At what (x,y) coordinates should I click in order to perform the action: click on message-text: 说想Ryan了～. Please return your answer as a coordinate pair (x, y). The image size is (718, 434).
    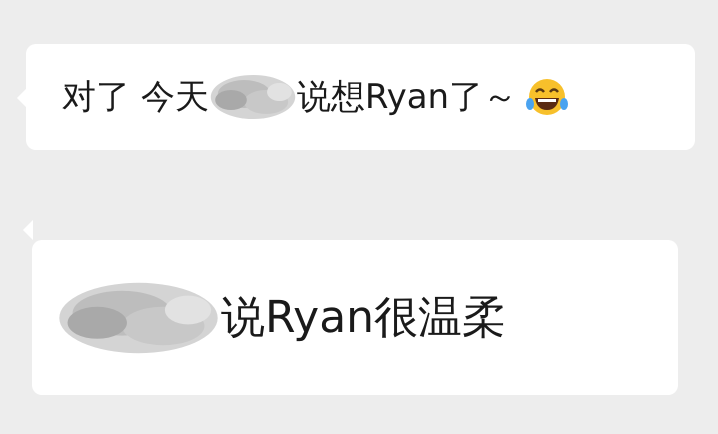
    Looking at the image, I should click on (407, 97).